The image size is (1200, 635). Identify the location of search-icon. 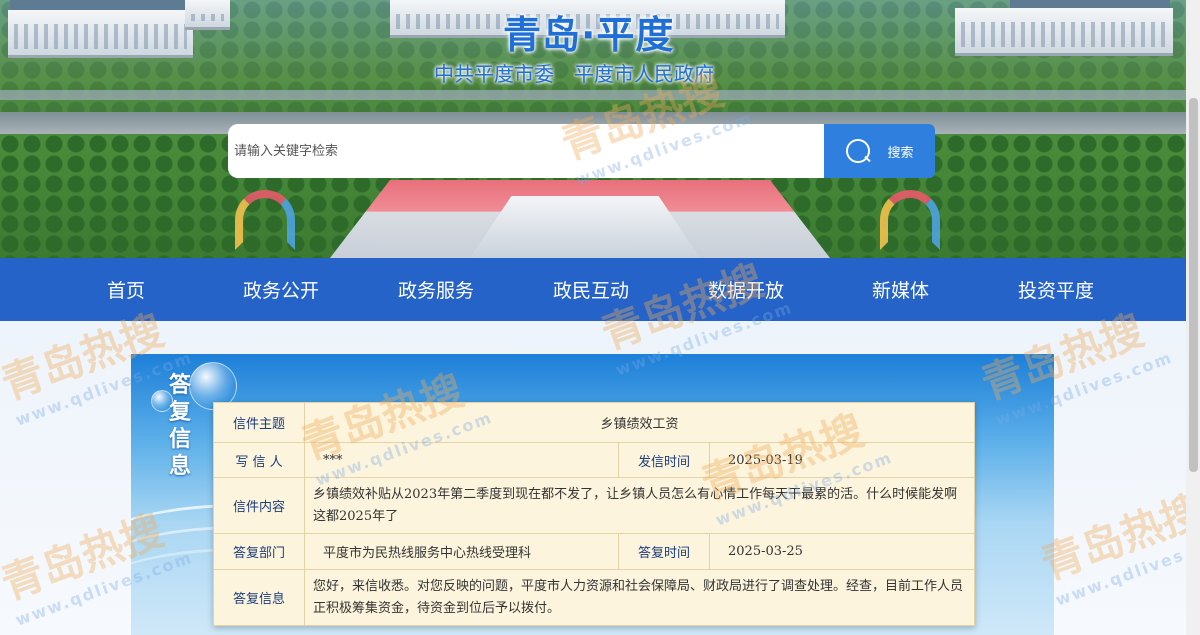
(858, 151).